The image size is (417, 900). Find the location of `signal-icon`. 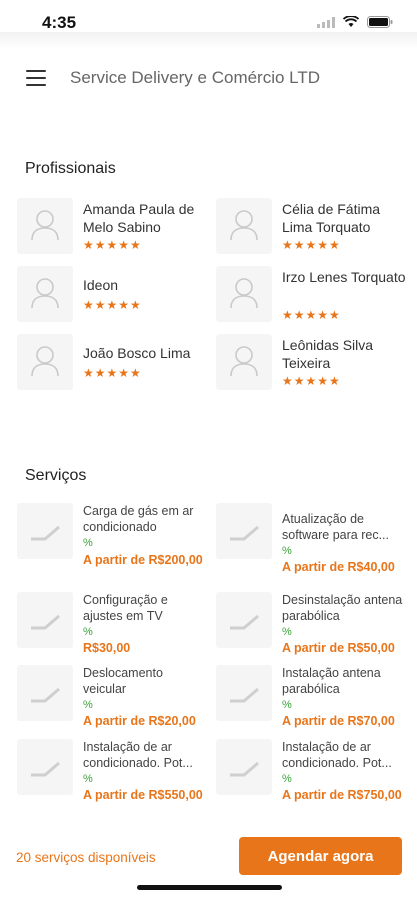

signal-icon is located at coordinates (326, 22).